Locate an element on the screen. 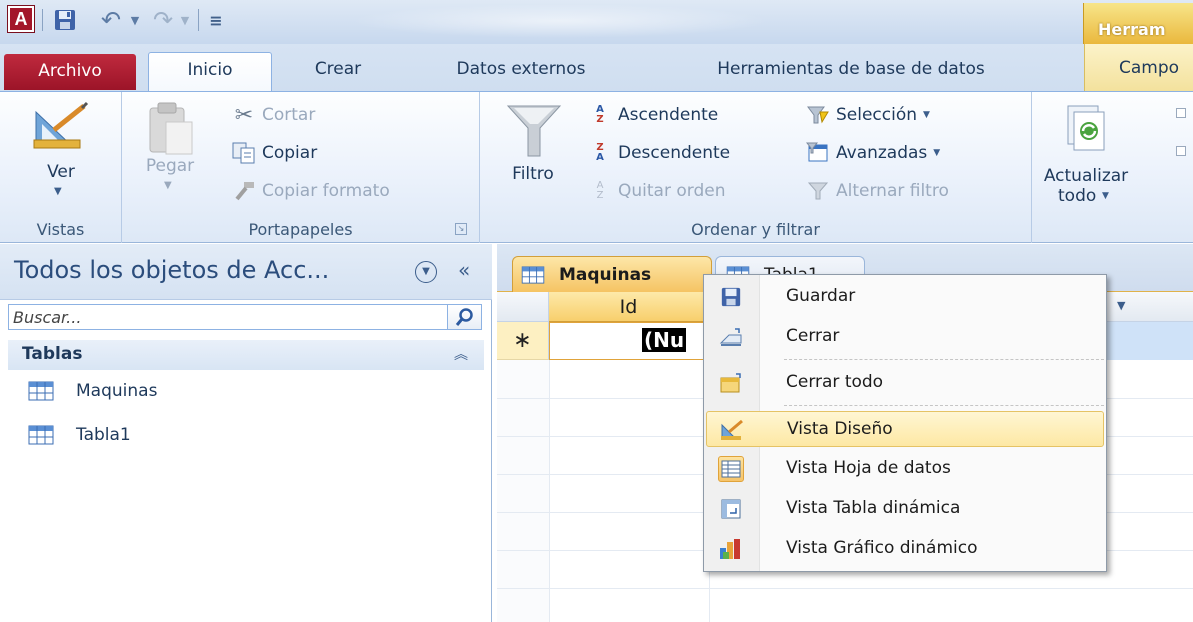  nav-item-maquinas: Maquinas is located at coordinates (92, 391).